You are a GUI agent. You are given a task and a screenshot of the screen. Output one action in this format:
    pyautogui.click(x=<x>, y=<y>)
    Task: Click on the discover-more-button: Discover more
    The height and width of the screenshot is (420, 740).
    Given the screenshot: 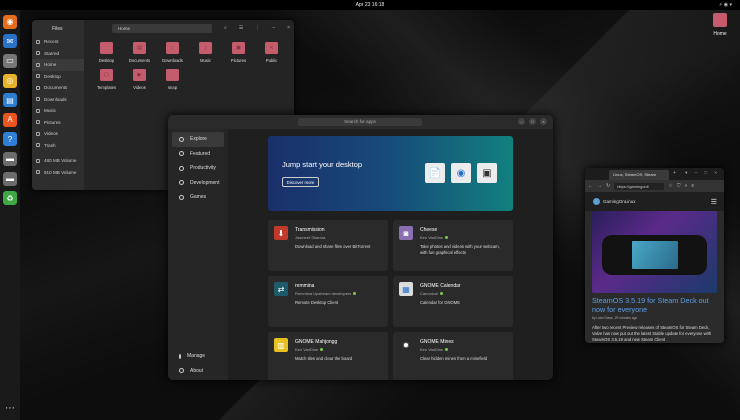 What is the action you would take?
    pyautogui.click(x=300, y=182)
    